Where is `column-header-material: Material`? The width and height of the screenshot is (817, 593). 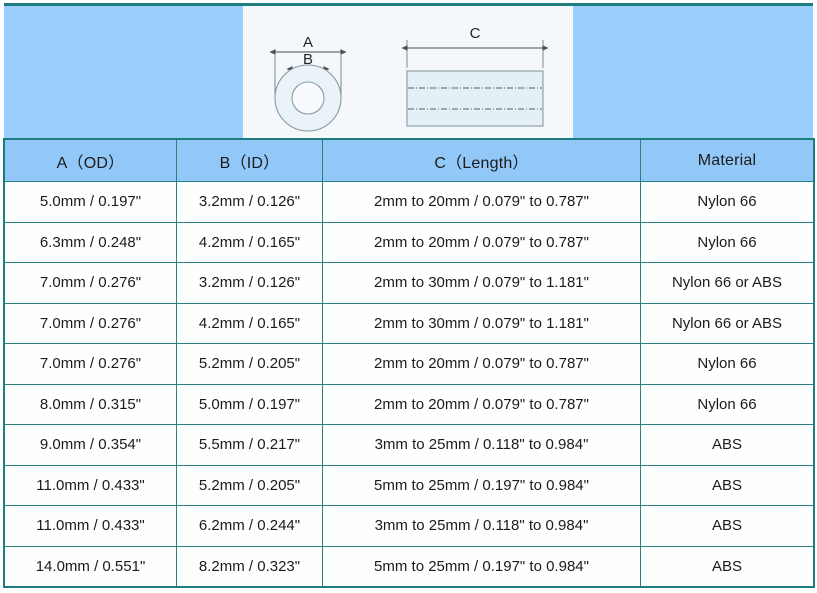
column-header-material: Material is located at coordinates (727, 160).